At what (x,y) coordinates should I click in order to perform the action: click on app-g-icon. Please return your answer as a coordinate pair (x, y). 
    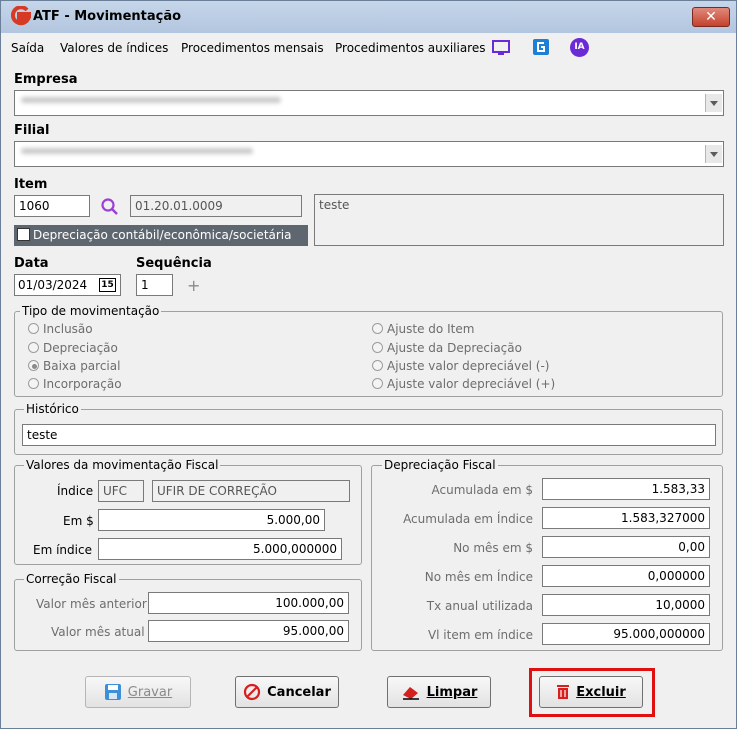
    Looking at the image, I should click on (541, 47).